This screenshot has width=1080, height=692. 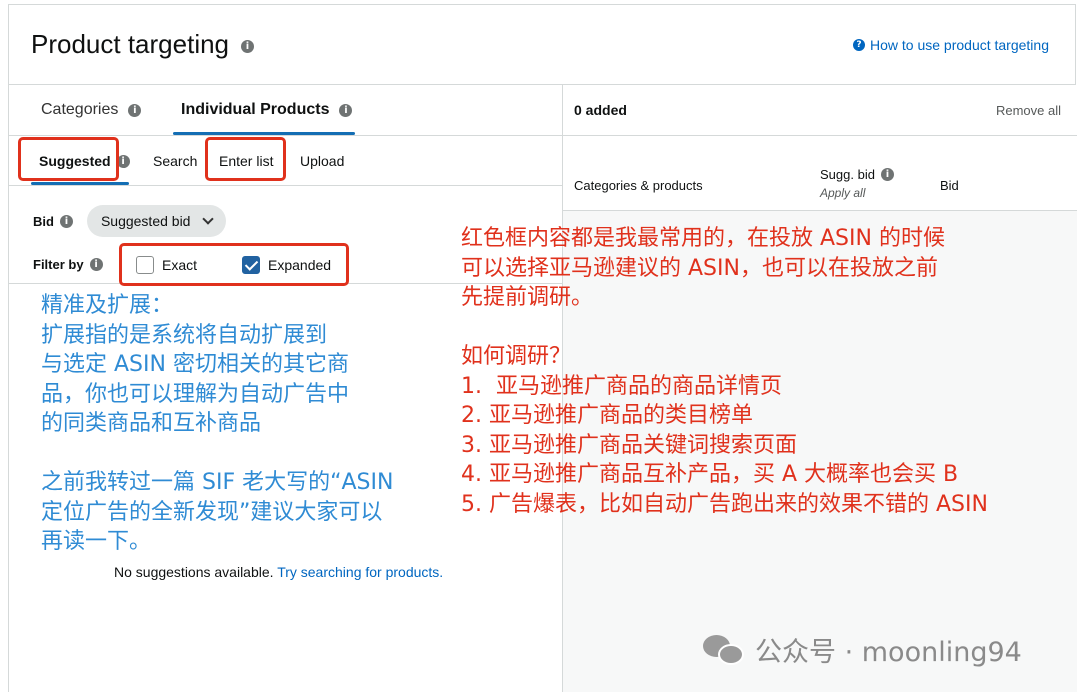 I want to click on tab-individual-products: Individual Products i, so click(x=267, y=110).